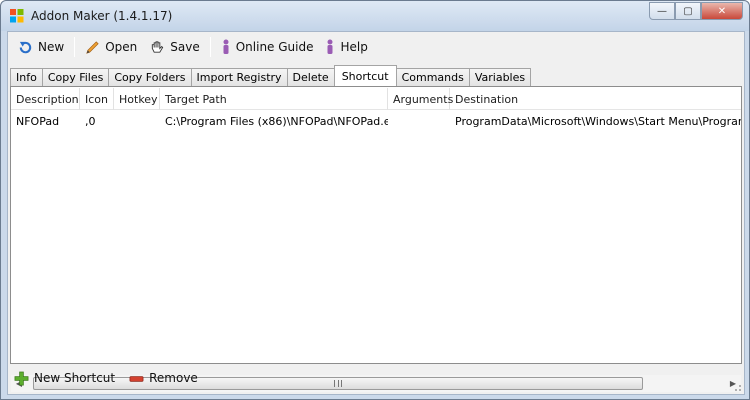 Image resolution: width=750 pixels, height=400 pixels. Describe the element at coordinates (136, 378) in the screenshot. I see `minus-icon` at that location.